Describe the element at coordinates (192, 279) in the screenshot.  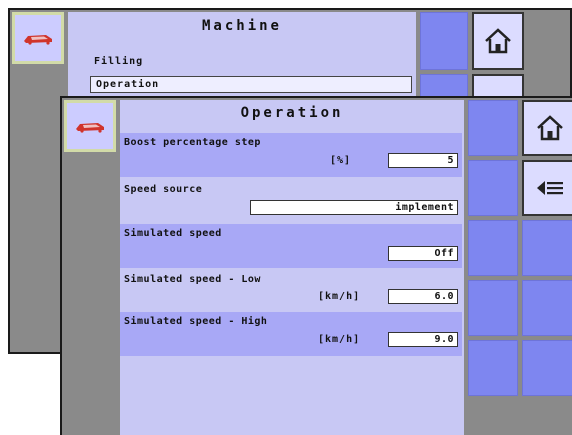
I see `setting-label: Simulated speed - Low` at that location.